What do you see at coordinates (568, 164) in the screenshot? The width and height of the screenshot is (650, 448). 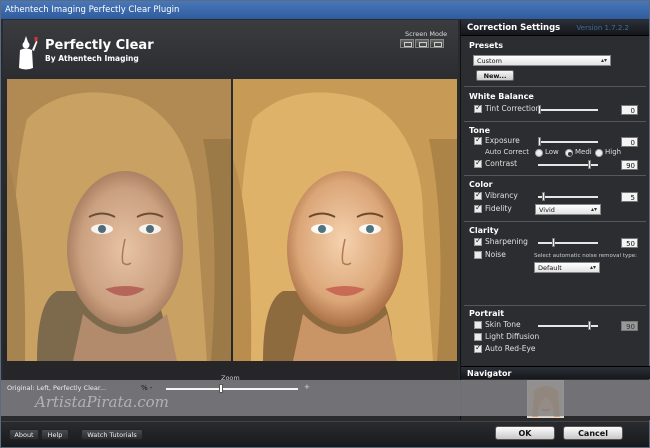 I see `contrast-slider` at bounding box center [568, 164].